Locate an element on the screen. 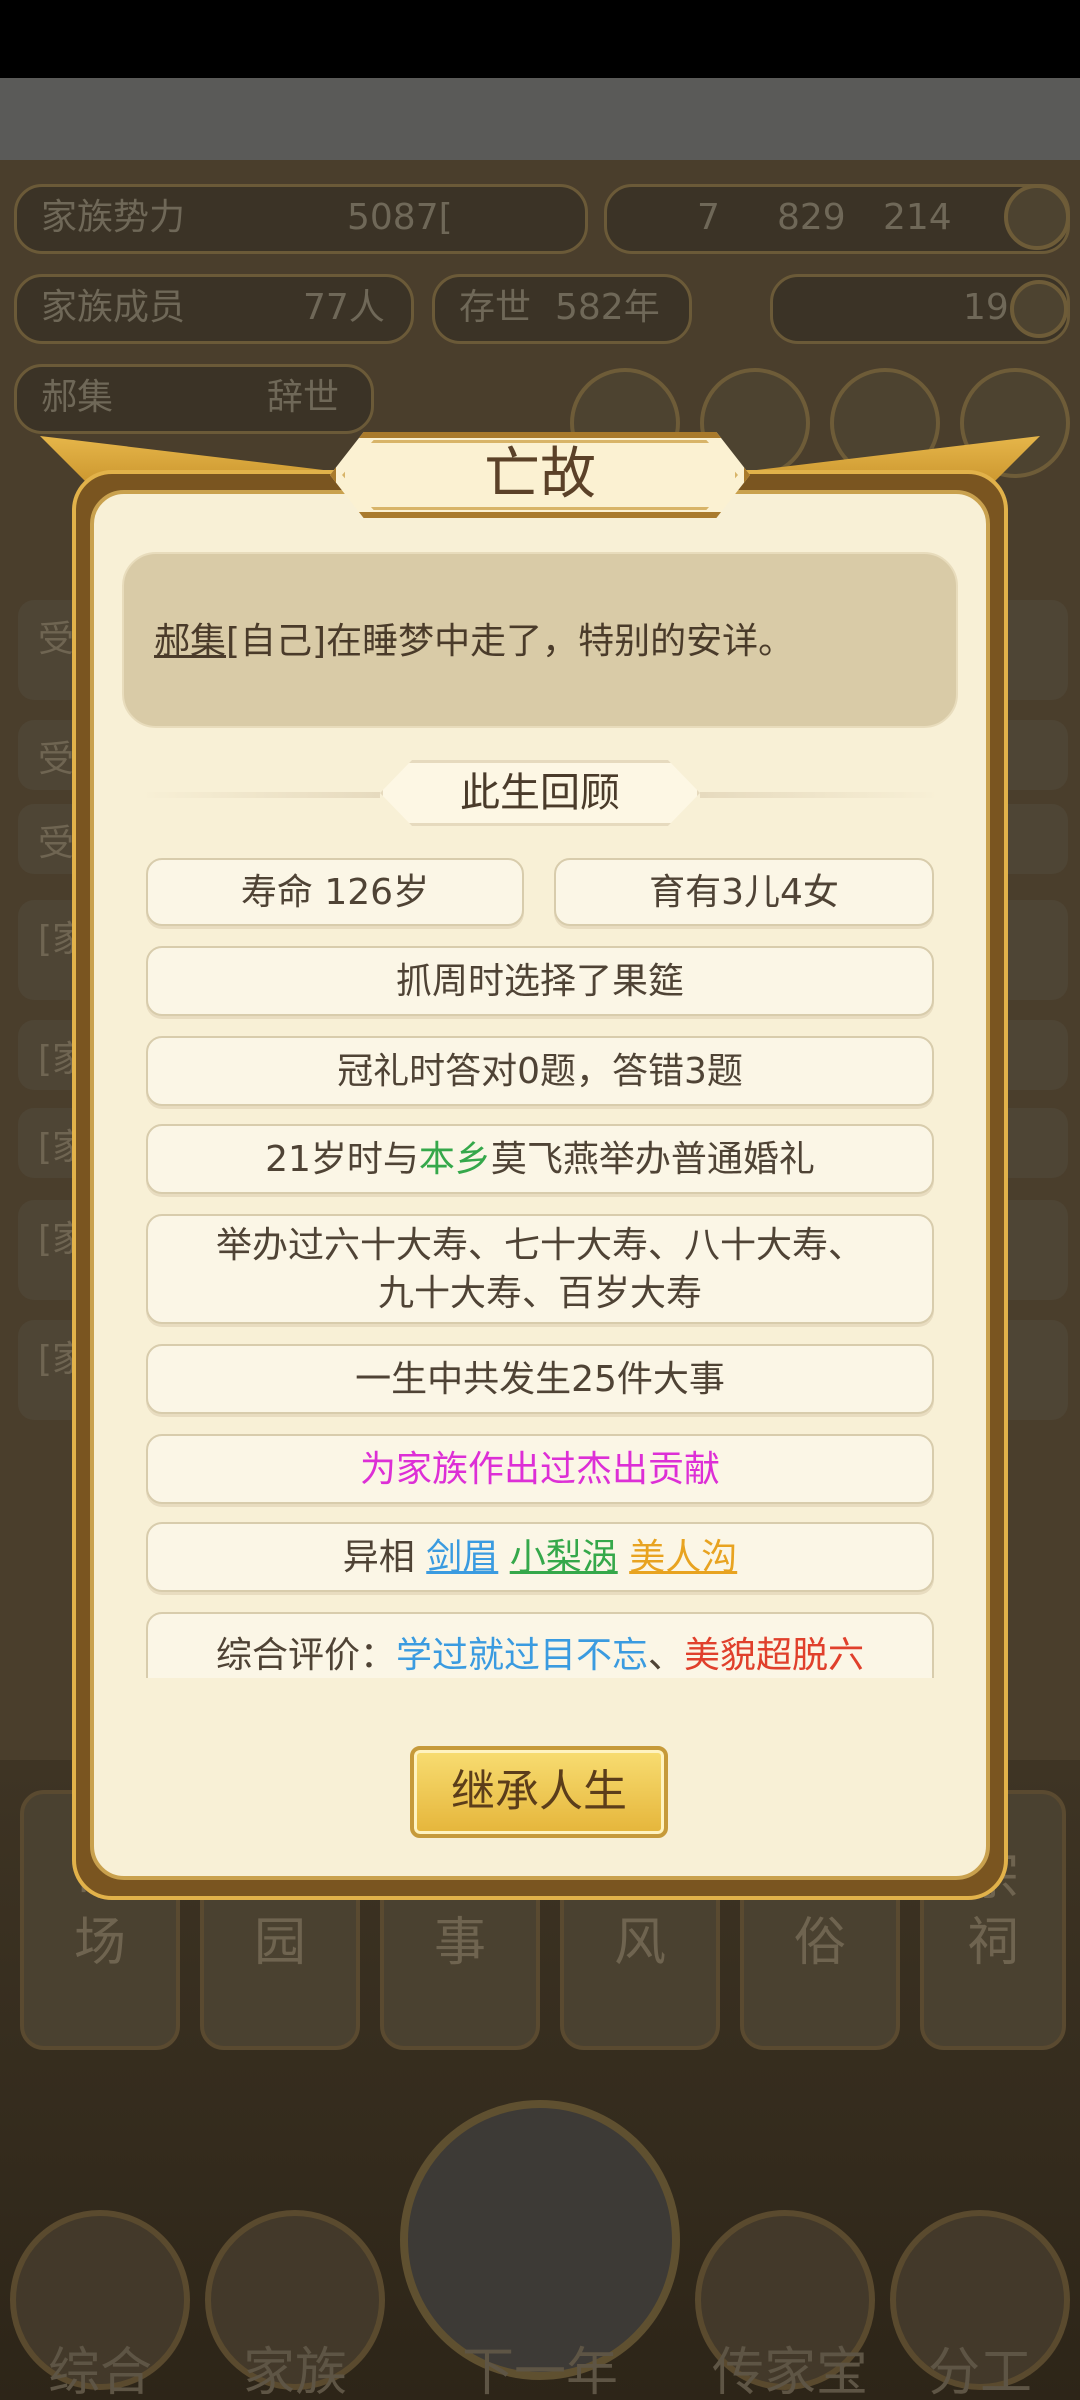  gold-value: 7 is located at coordinates (708, 217).